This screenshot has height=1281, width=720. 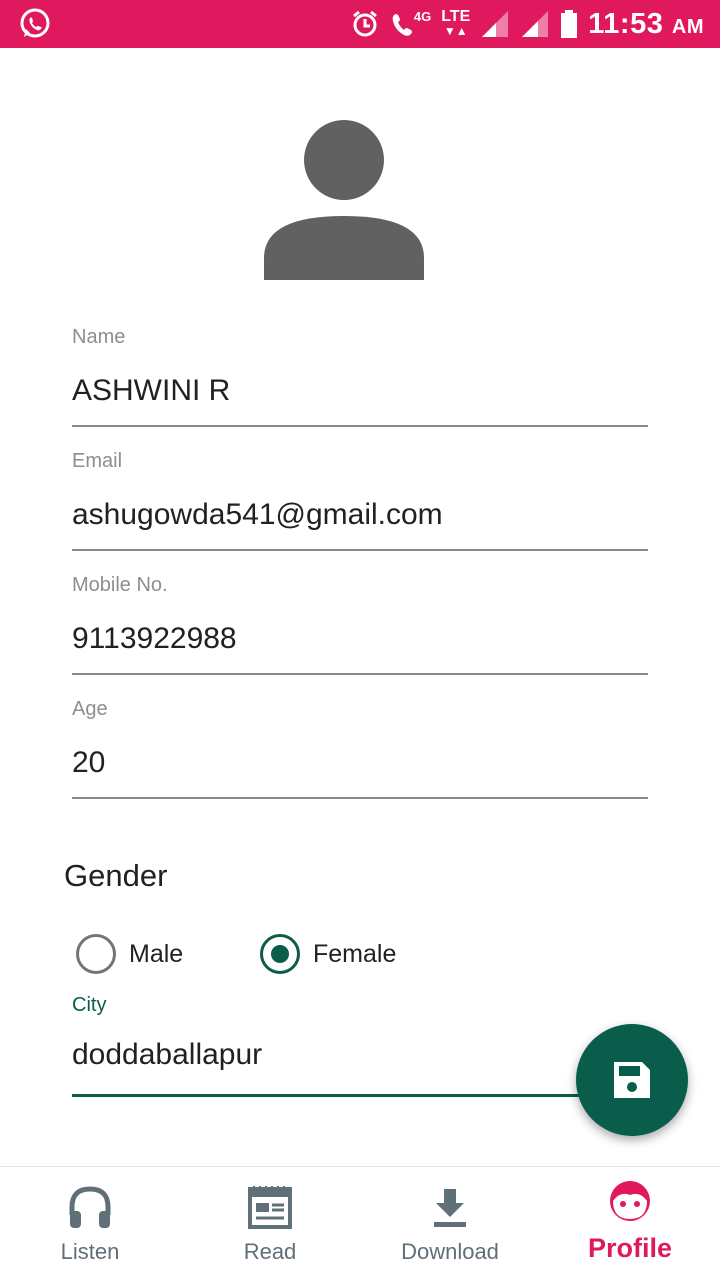 I want to click on status-icons: 4G LTE ▼▲ 11:53 AM, so click(x=527, y=24).